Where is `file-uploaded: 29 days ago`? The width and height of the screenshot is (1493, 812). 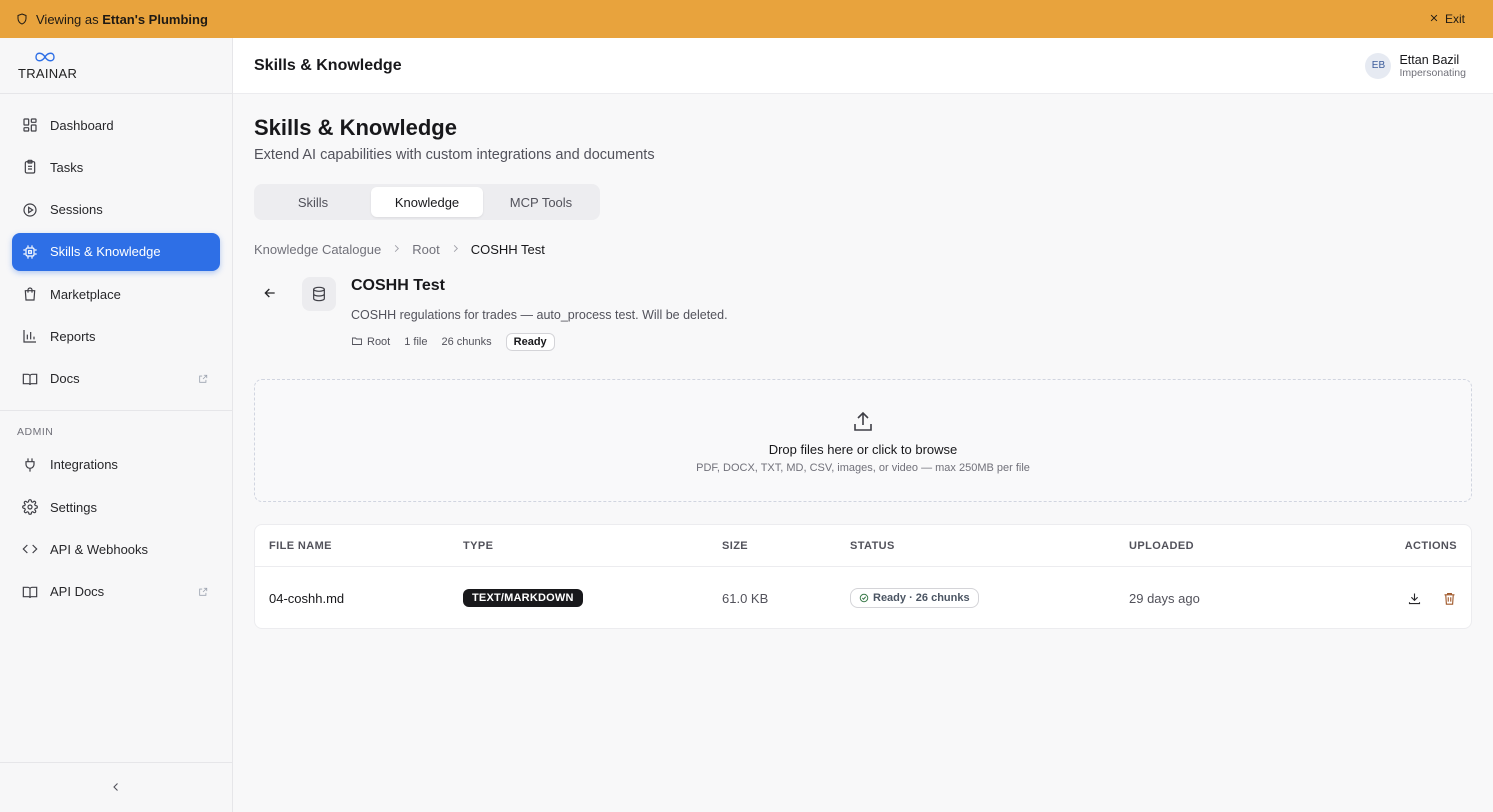
file-uploaded: 29 days ago is located at coordinates (1164, 598).